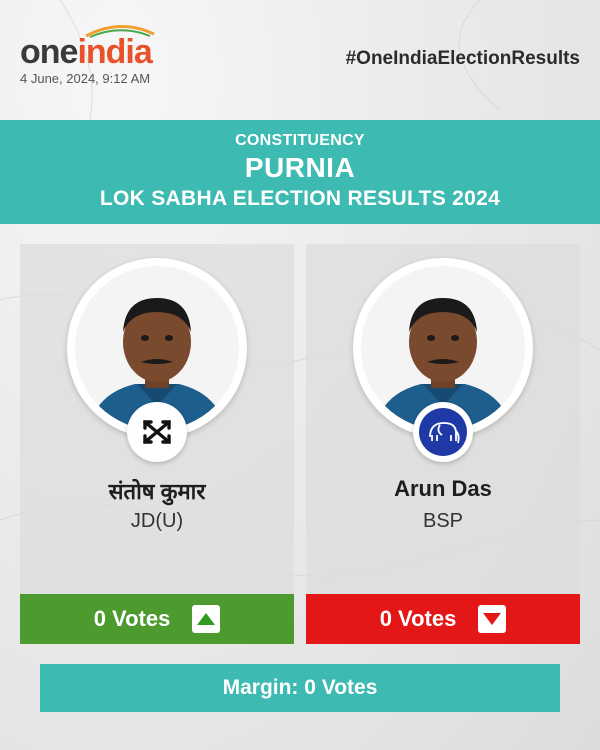 The width and height of the screenshot is (600, 750). I want to click on constituency-label: CONSTITUENCY, so click(300, 140).